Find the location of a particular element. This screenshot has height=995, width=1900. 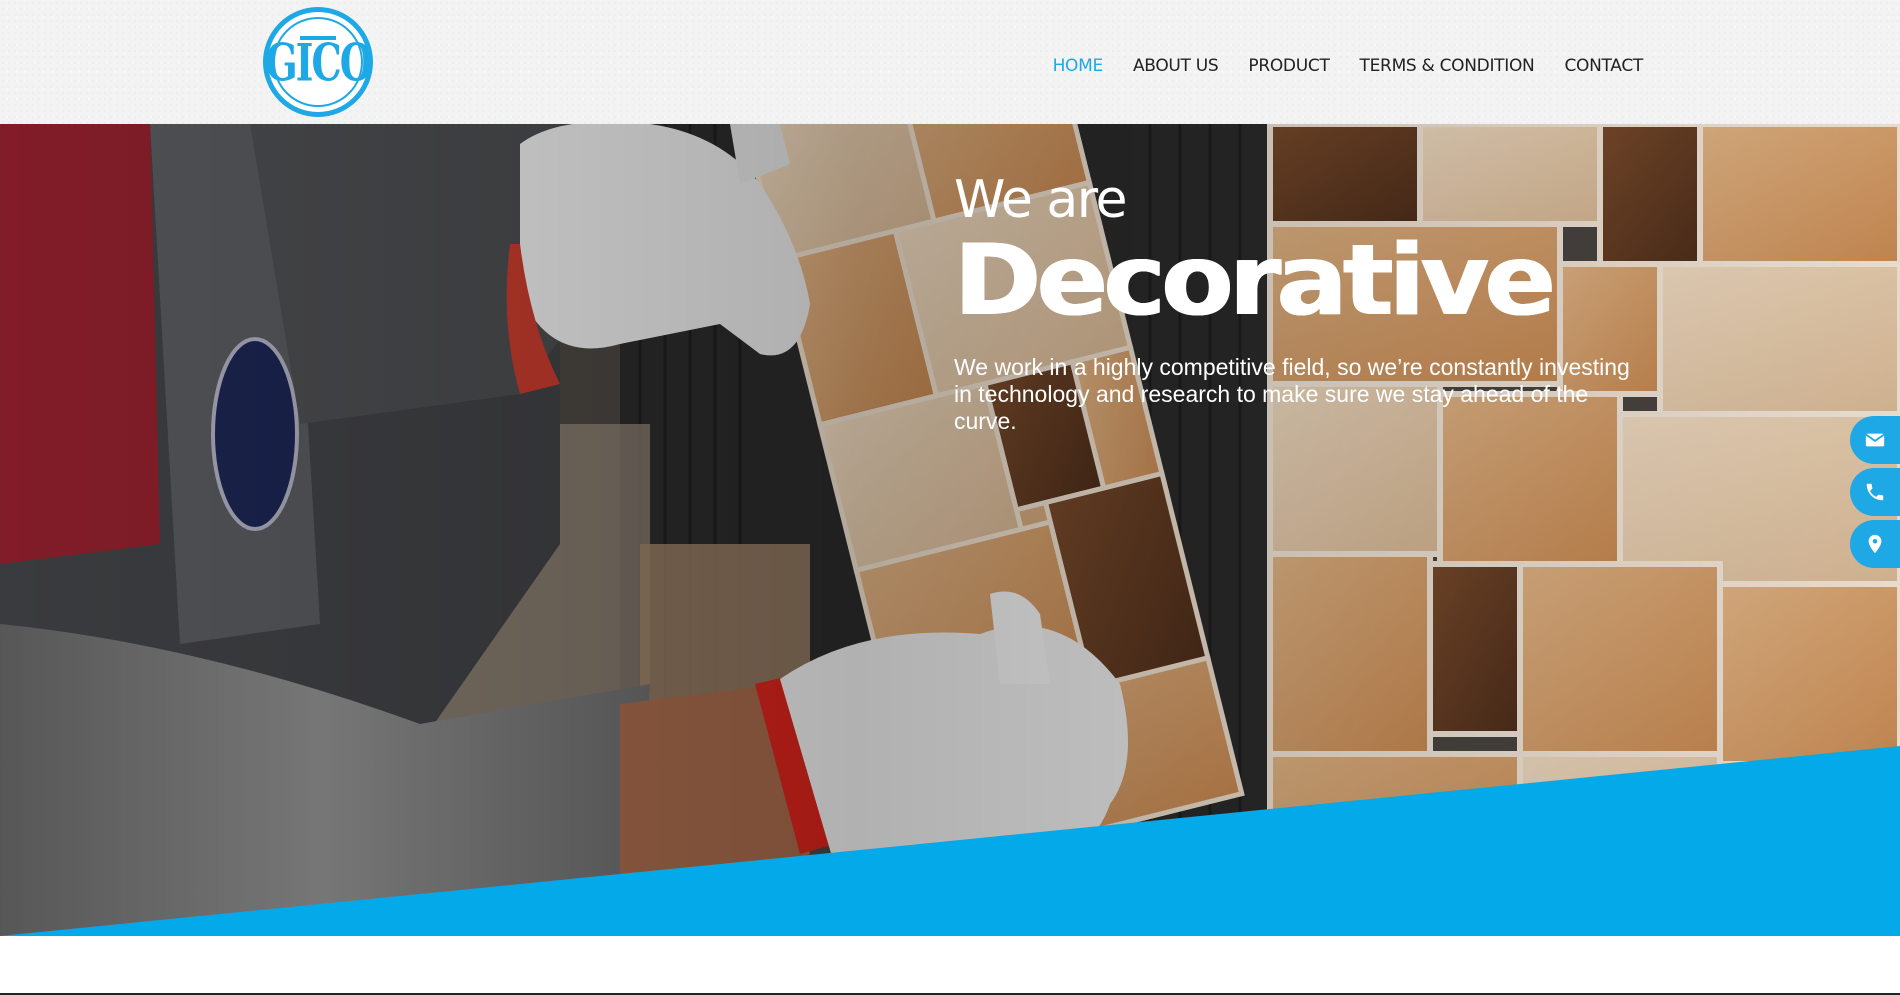

nav-terms-condition: TERMS & CONDITION is located at coordinates (1447, 66).